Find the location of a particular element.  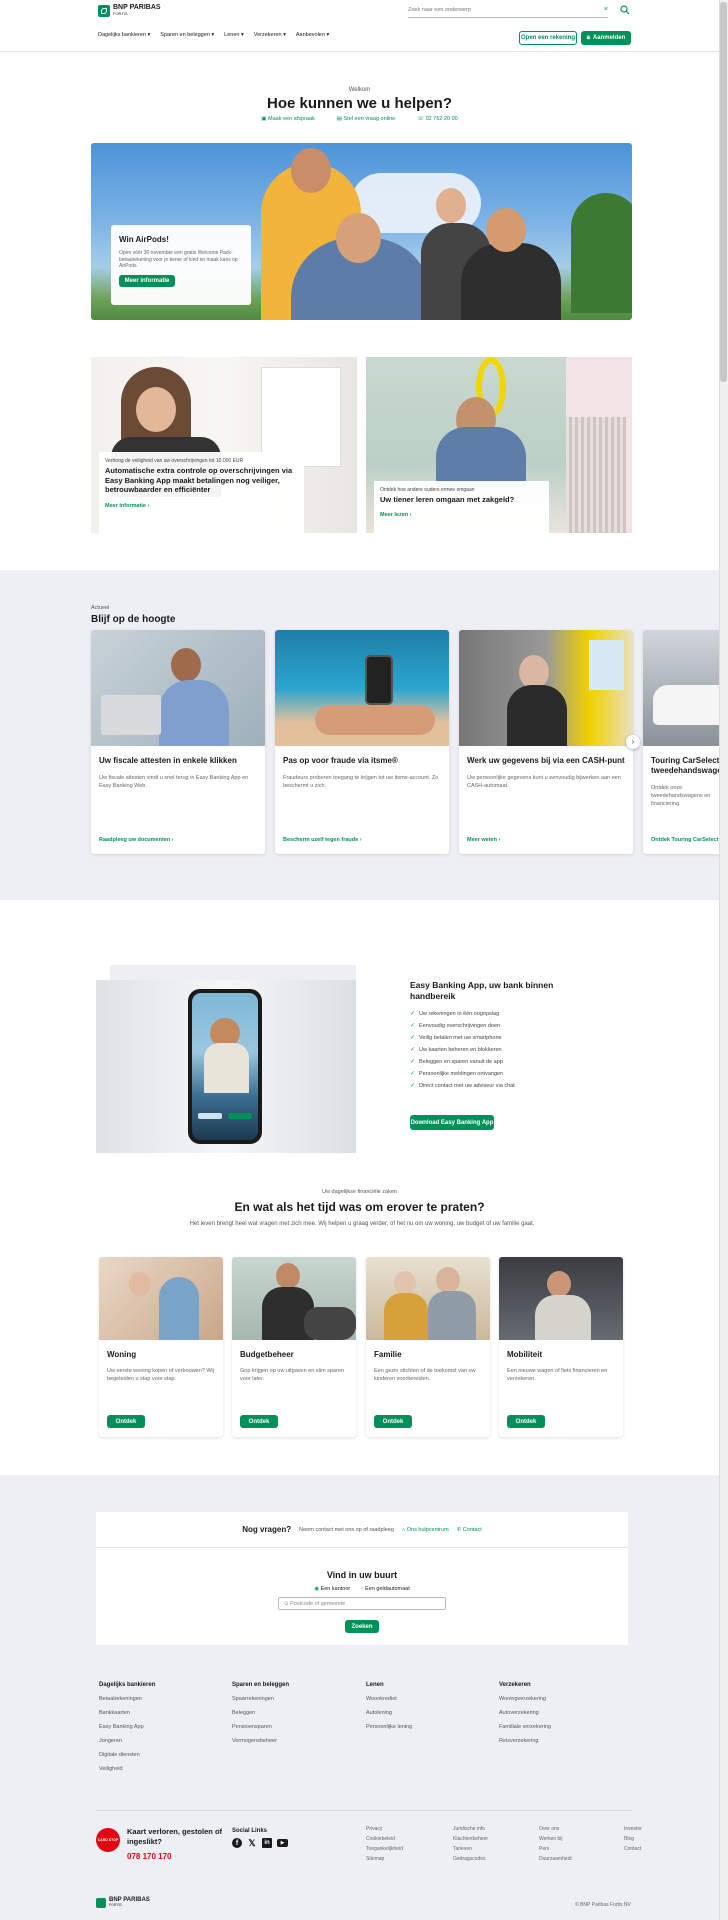

footer-link: Autoverzekering is located at coordinates (559, 1713).